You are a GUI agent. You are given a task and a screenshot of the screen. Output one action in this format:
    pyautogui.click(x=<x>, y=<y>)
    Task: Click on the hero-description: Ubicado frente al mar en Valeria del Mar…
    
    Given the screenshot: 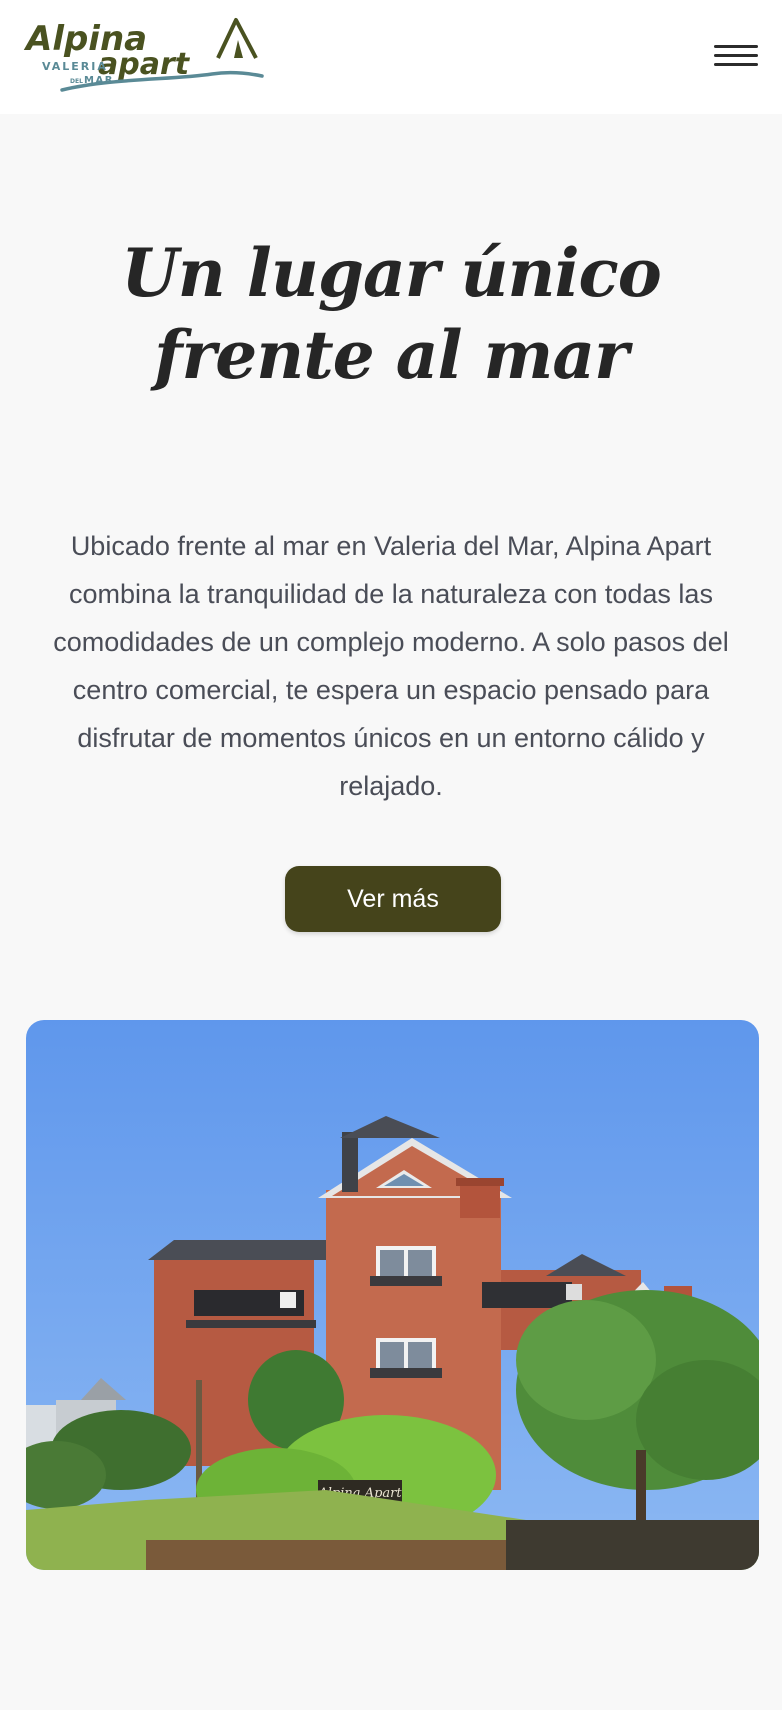 What is the action you would take?
    pyautogui.click(x=391, y=666)
    